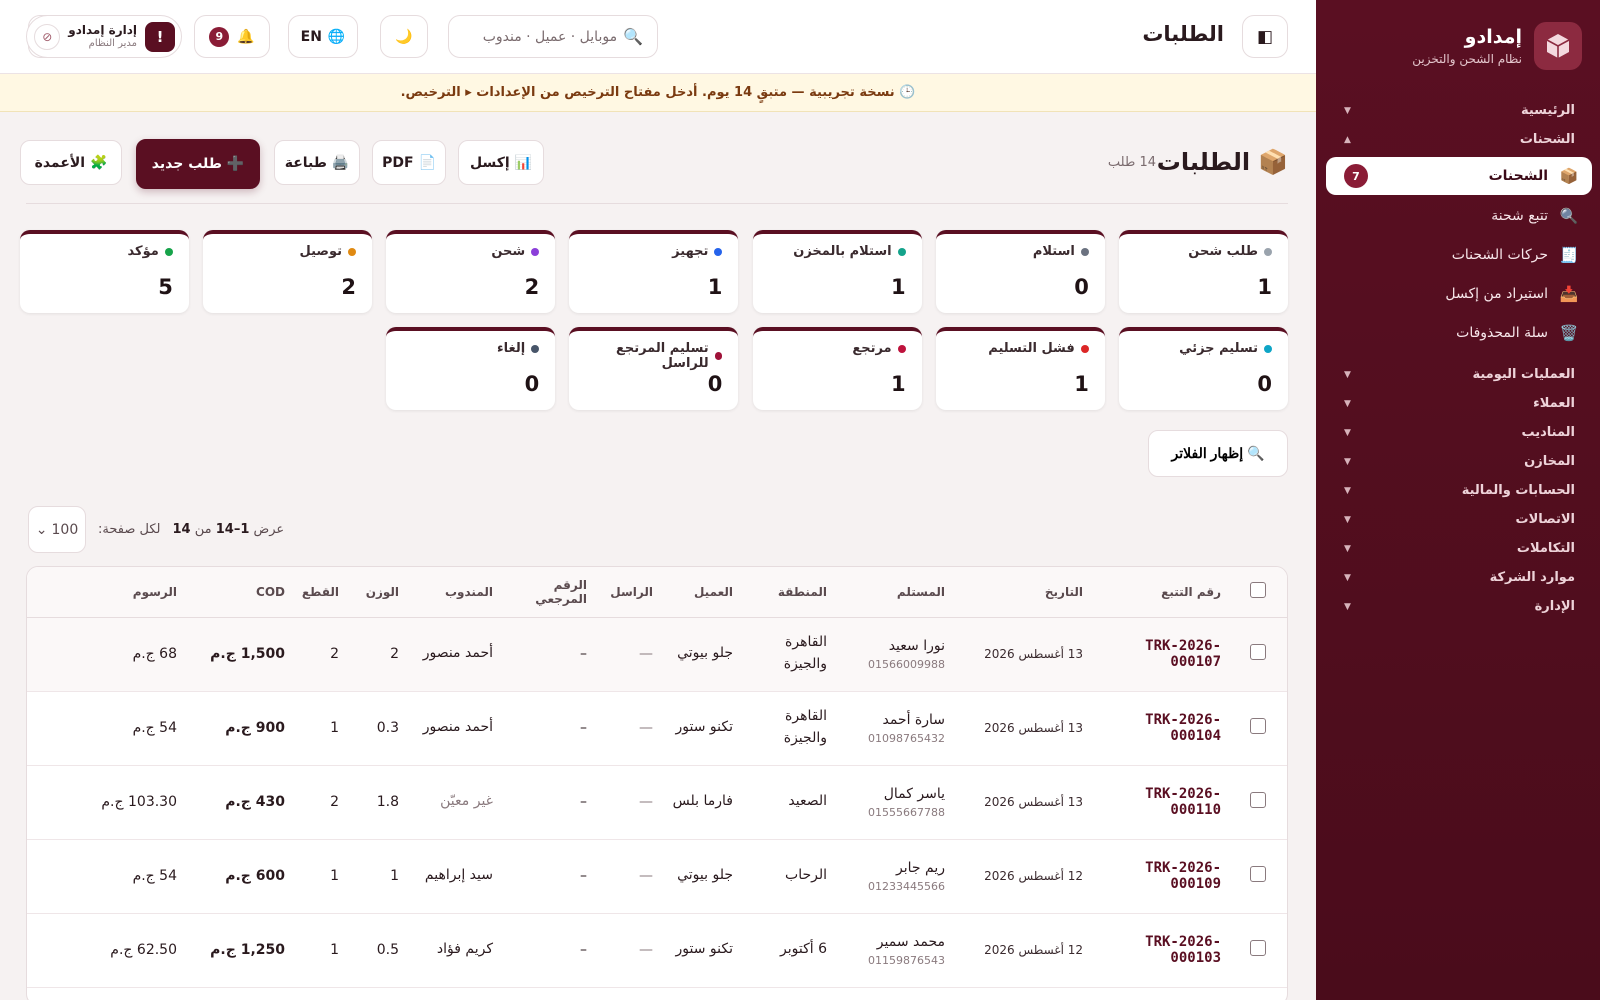 The image size is (1600, 1000). I want to click on select-all-checkbox-cell, so click(1258, 592).